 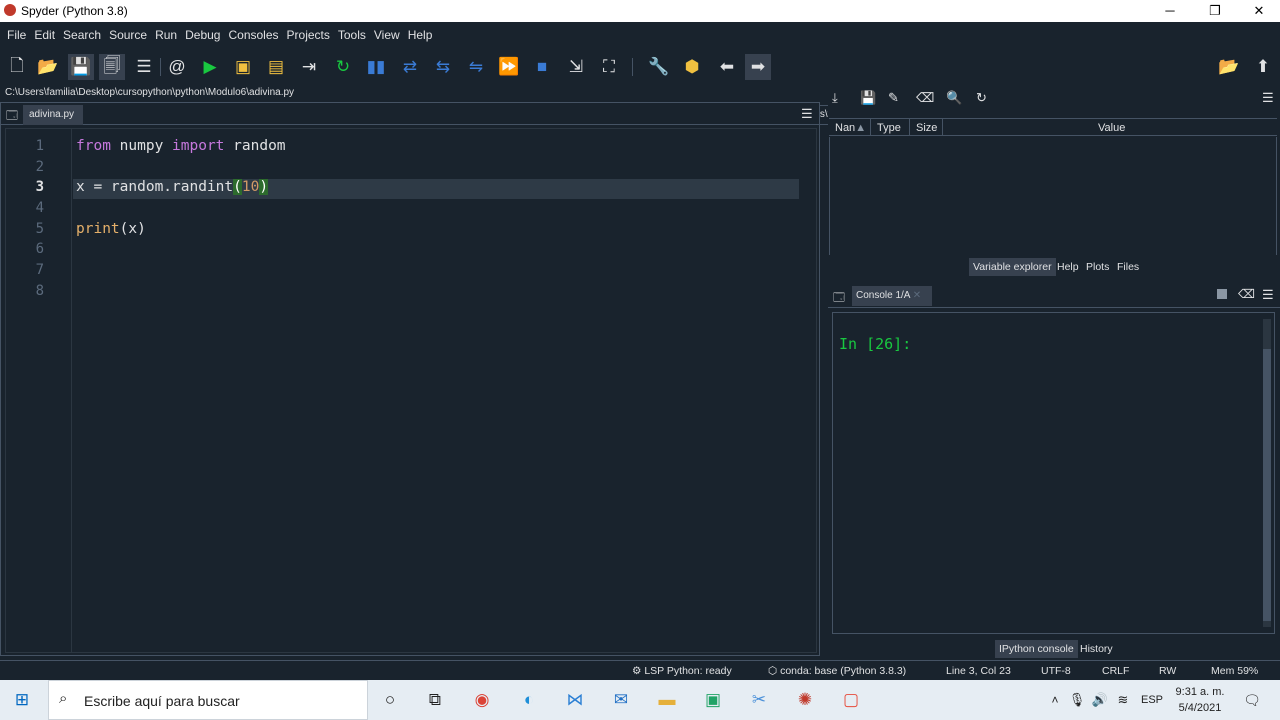 I want to click on preferences-icon: 🔧, so click(x=659, y=67).